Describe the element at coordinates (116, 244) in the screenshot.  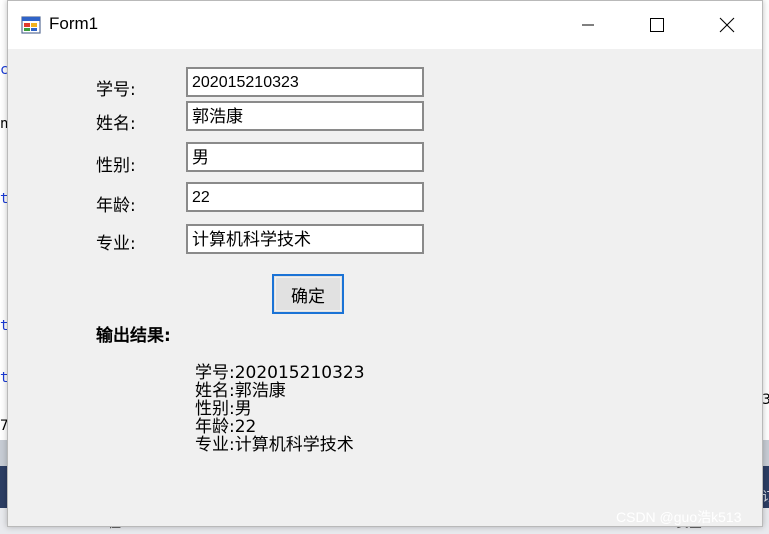
I see `major-label: 专业:` at that location.